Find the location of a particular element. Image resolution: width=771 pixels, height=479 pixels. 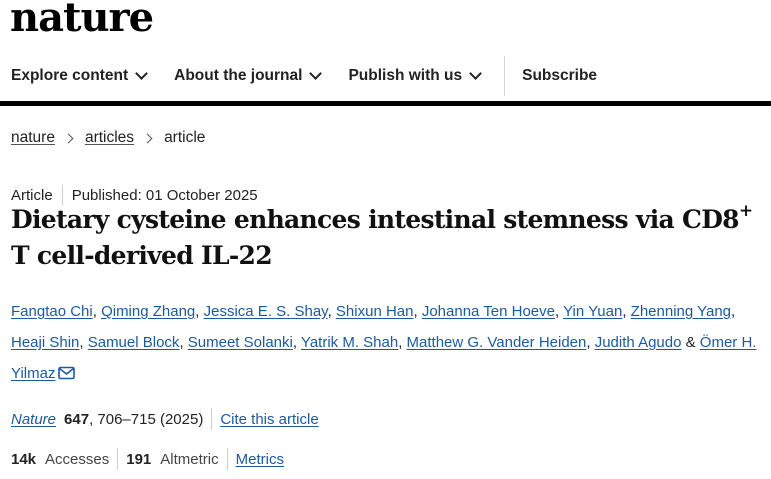

author-link: Shixun Han is located at coordinates (375, 311).